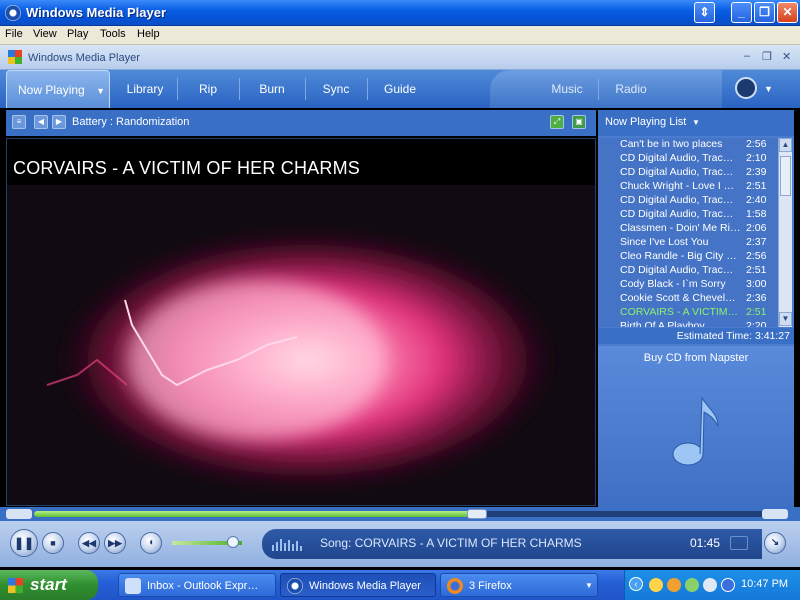 Image resolution: width=800 pixels, height=600 pixels. Describe the element at coordinates (115, 543) in the screenshot. I see `next-button: ▶▶` at that location.